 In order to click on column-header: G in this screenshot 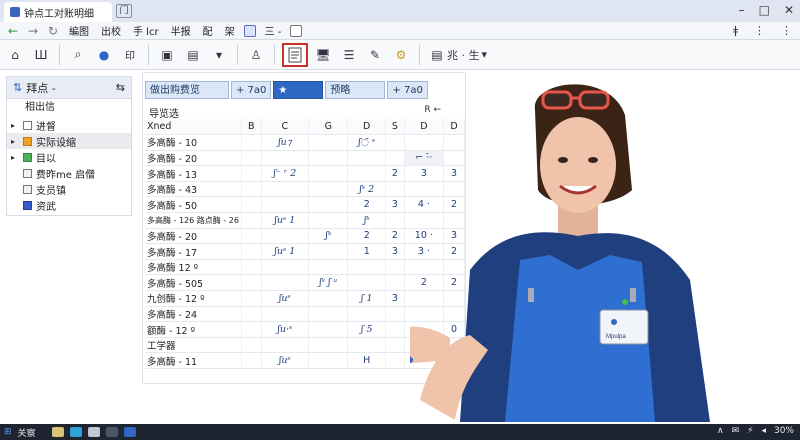, I will do `click(328, 127)`.